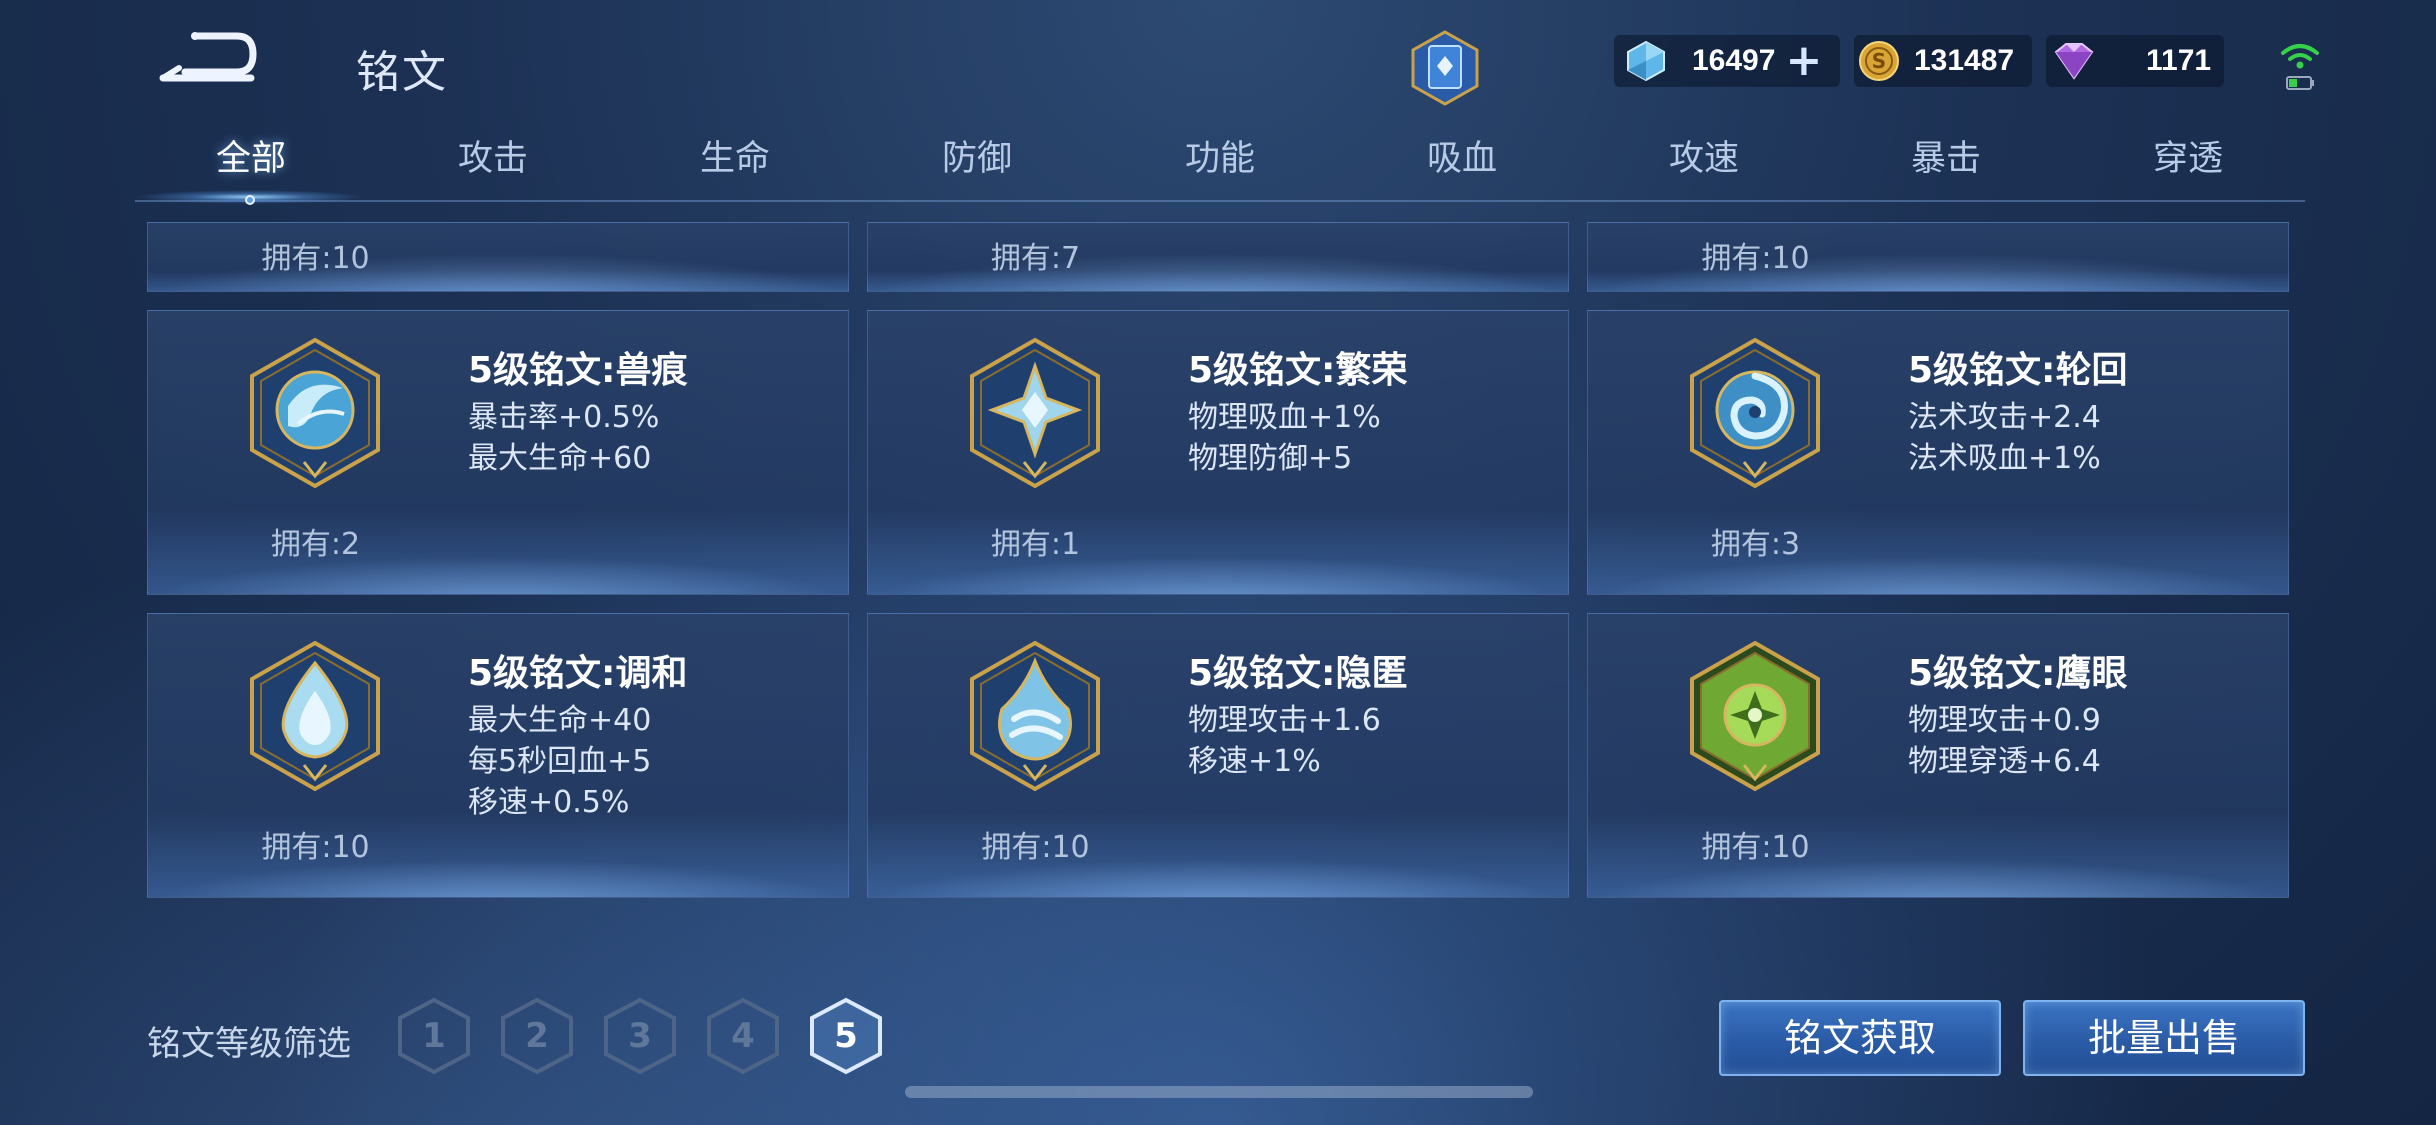 Image resolution: width=2436 pixels, height=1125 pixels. Describe the element at coordinates (2018, 370) in the screenshot. I see `inscription-name: 5级铭文:轮回` at that location.